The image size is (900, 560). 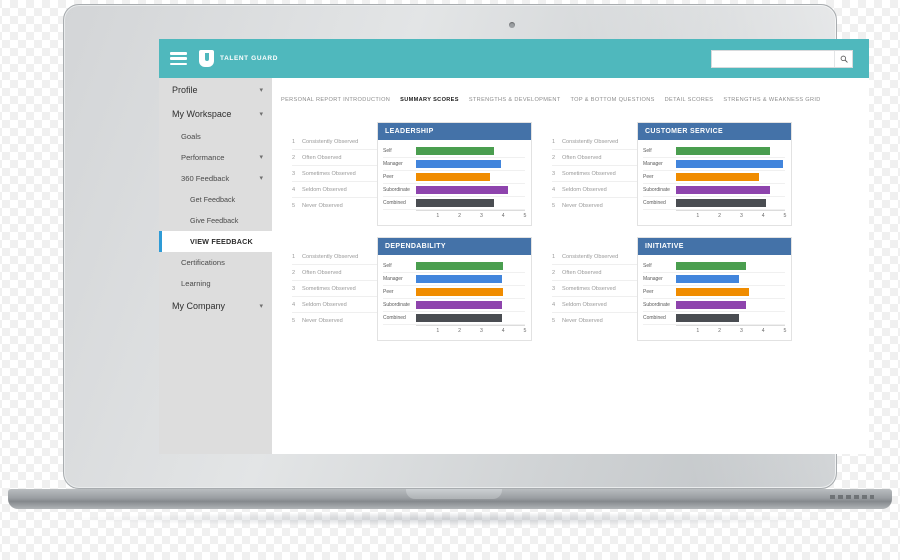 I want to click on tab-strengths-development: STRENGTHS & DEVELOPMENT, so click(x=515, y=100).